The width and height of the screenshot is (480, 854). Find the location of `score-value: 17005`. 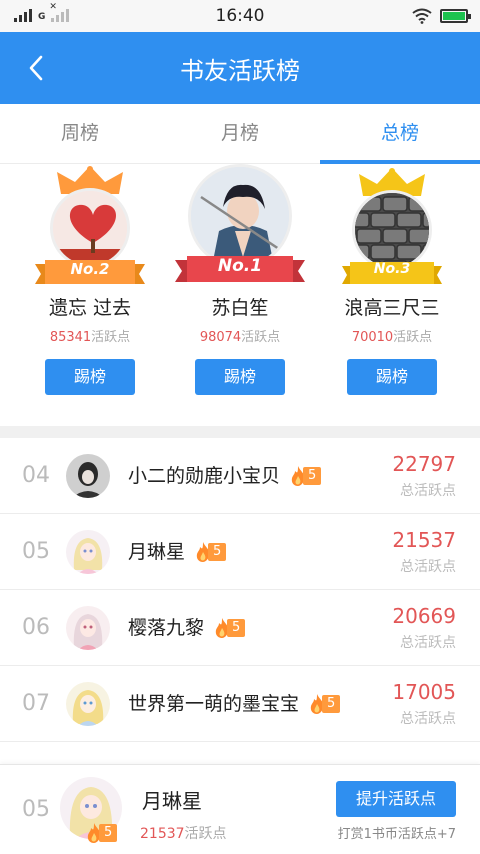

score-value: 17005 is located at coordinates (424, 692).